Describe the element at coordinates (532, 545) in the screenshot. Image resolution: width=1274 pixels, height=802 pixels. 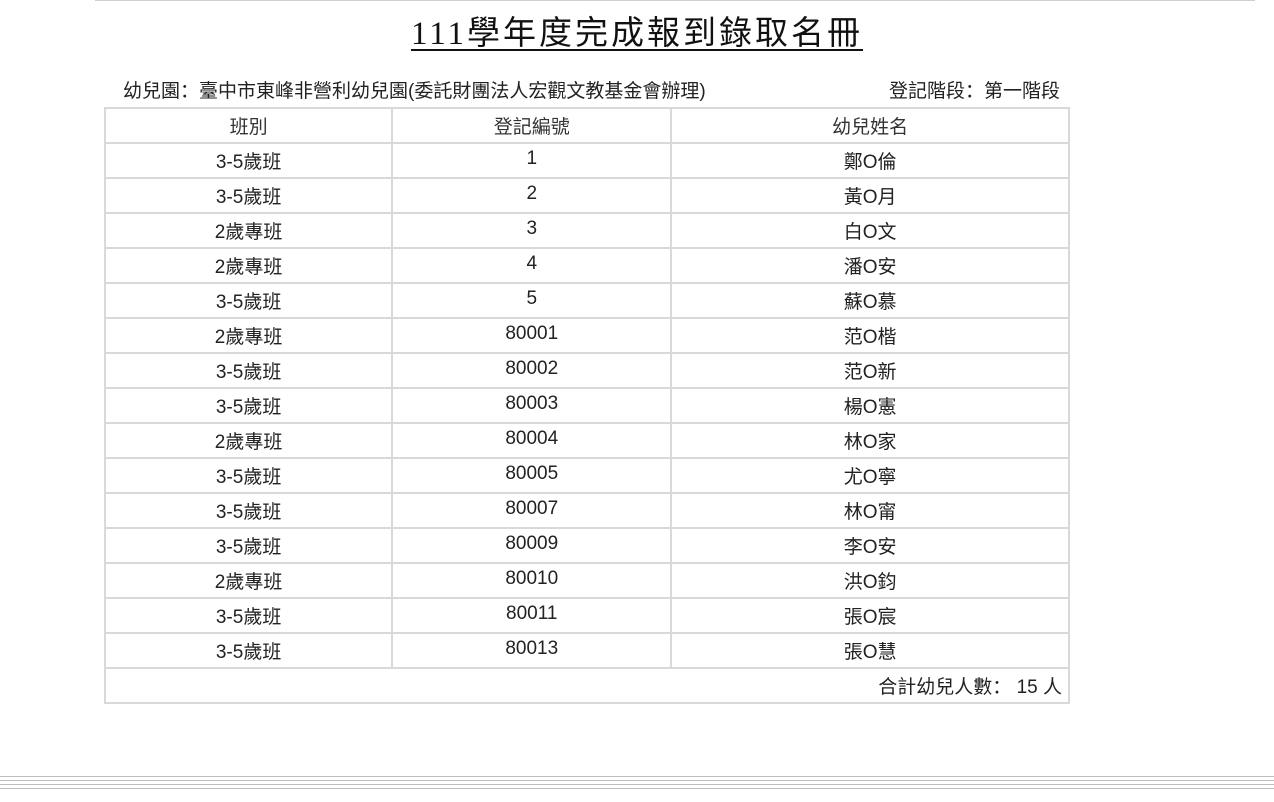
I see `registration-number-cell: 80009` at that location.